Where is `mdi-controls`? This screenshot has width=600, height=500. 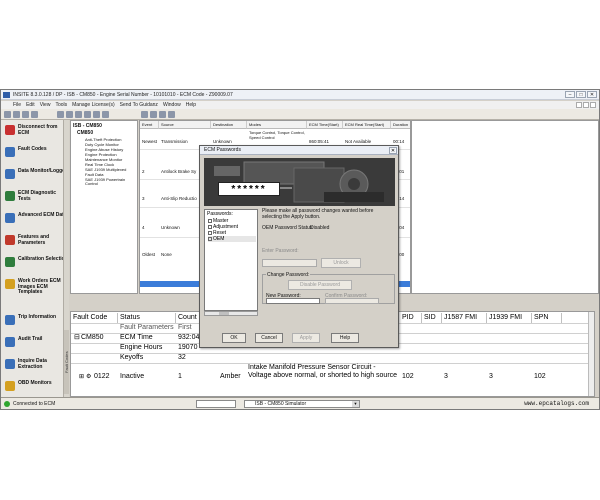
mdi-controls is located at coordinates (586, 104).